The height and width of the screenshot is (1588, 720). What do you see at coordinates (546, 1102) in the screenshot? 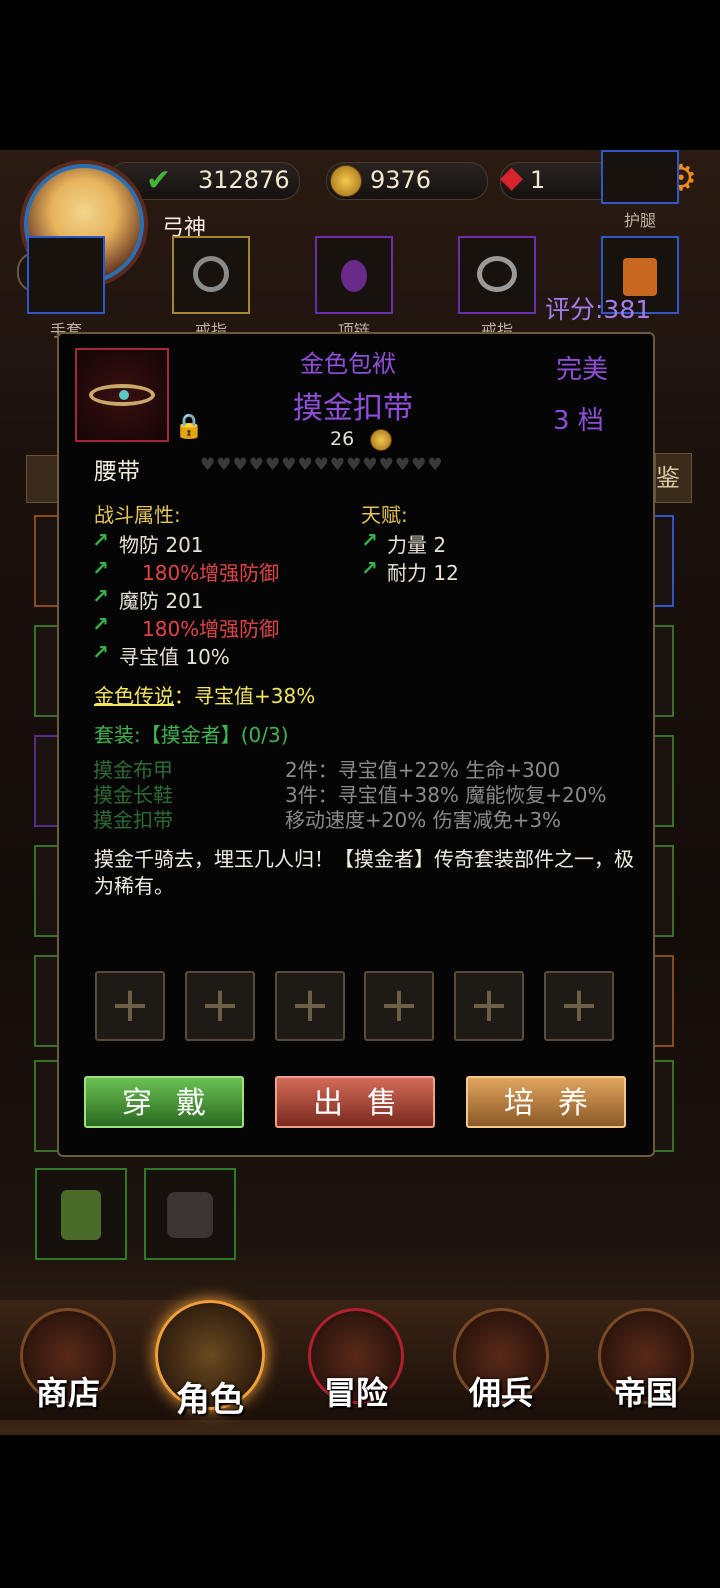
I see `train-button: 培养` at bounding box center [546, 1102].